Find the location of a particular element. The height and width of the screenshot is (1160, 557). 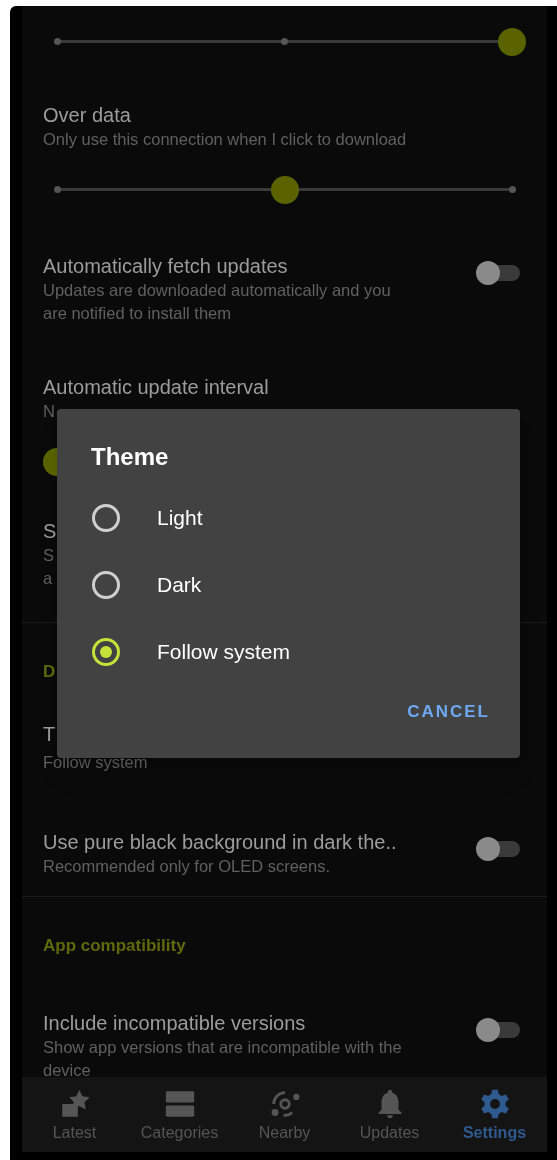

section-header: App compatibility is located at coordinates (114, 946).